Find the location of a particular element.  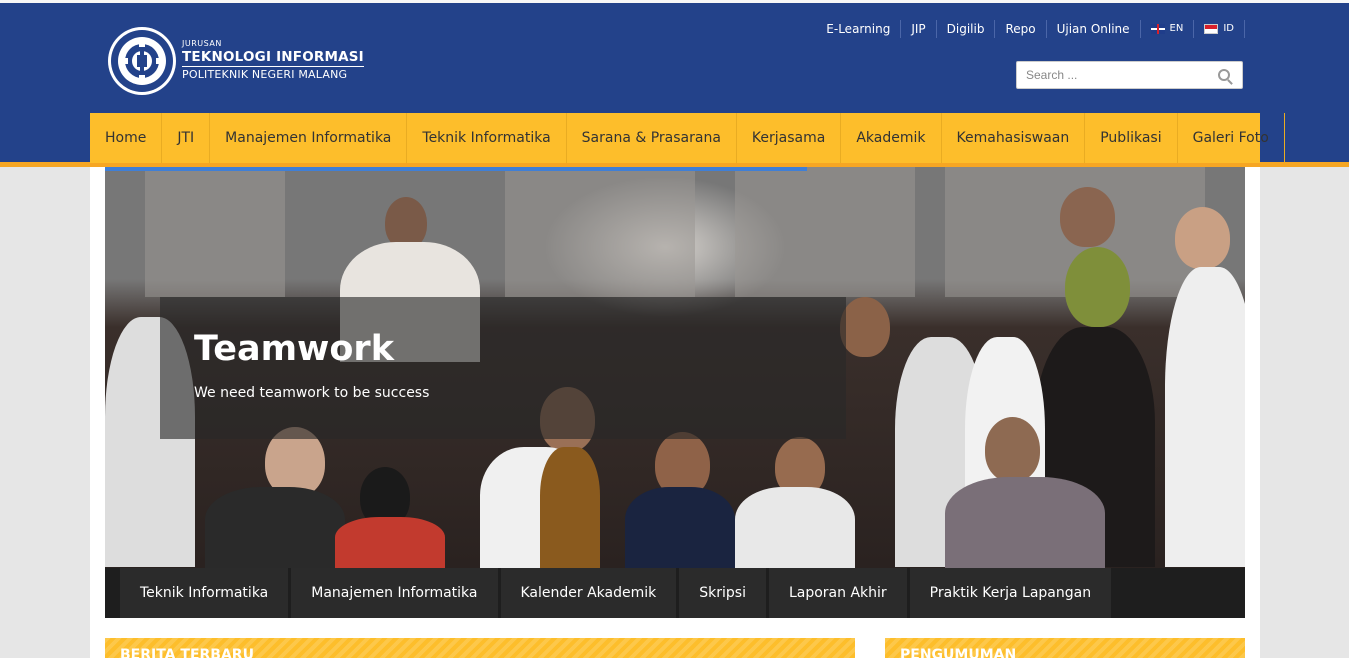

language-en: EN is located at coordinates (1168, 29).